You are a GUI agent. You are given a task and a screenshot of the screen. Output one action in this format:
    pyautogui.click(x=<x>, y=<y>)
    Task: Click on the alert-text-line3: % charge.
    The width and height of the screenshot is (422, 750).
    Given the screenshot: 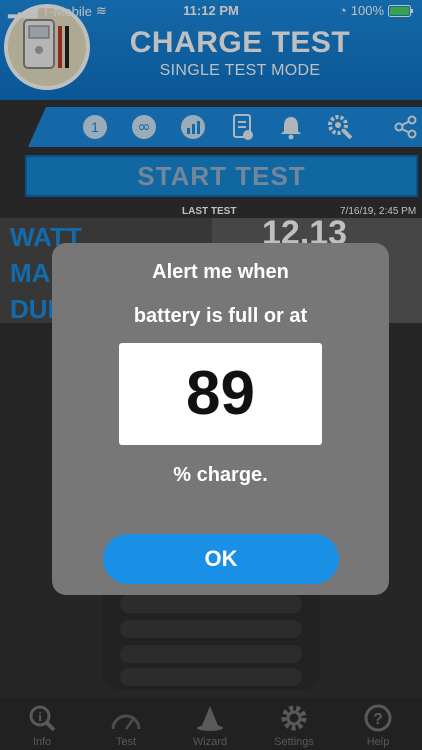 What is the action you would take?
    pyautogui.click(x=220, y=475)
    